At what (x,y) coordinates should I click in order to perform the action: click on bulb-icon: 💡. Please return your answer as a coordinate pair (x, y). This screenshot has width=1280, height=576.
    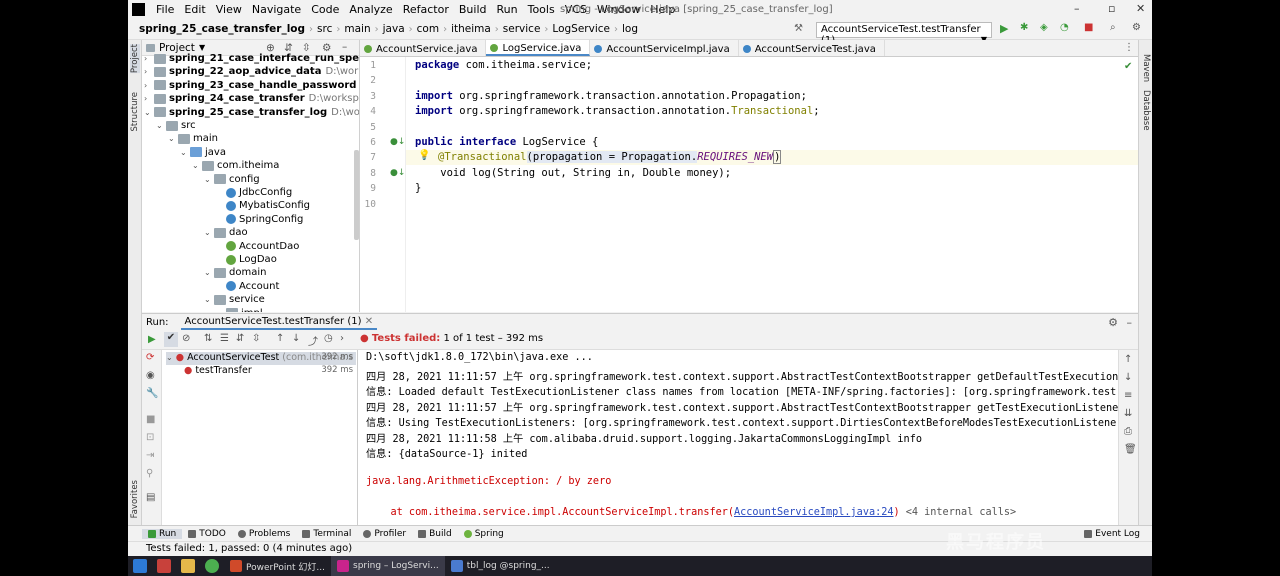
    Looking at the image, I should click on (424, 155).